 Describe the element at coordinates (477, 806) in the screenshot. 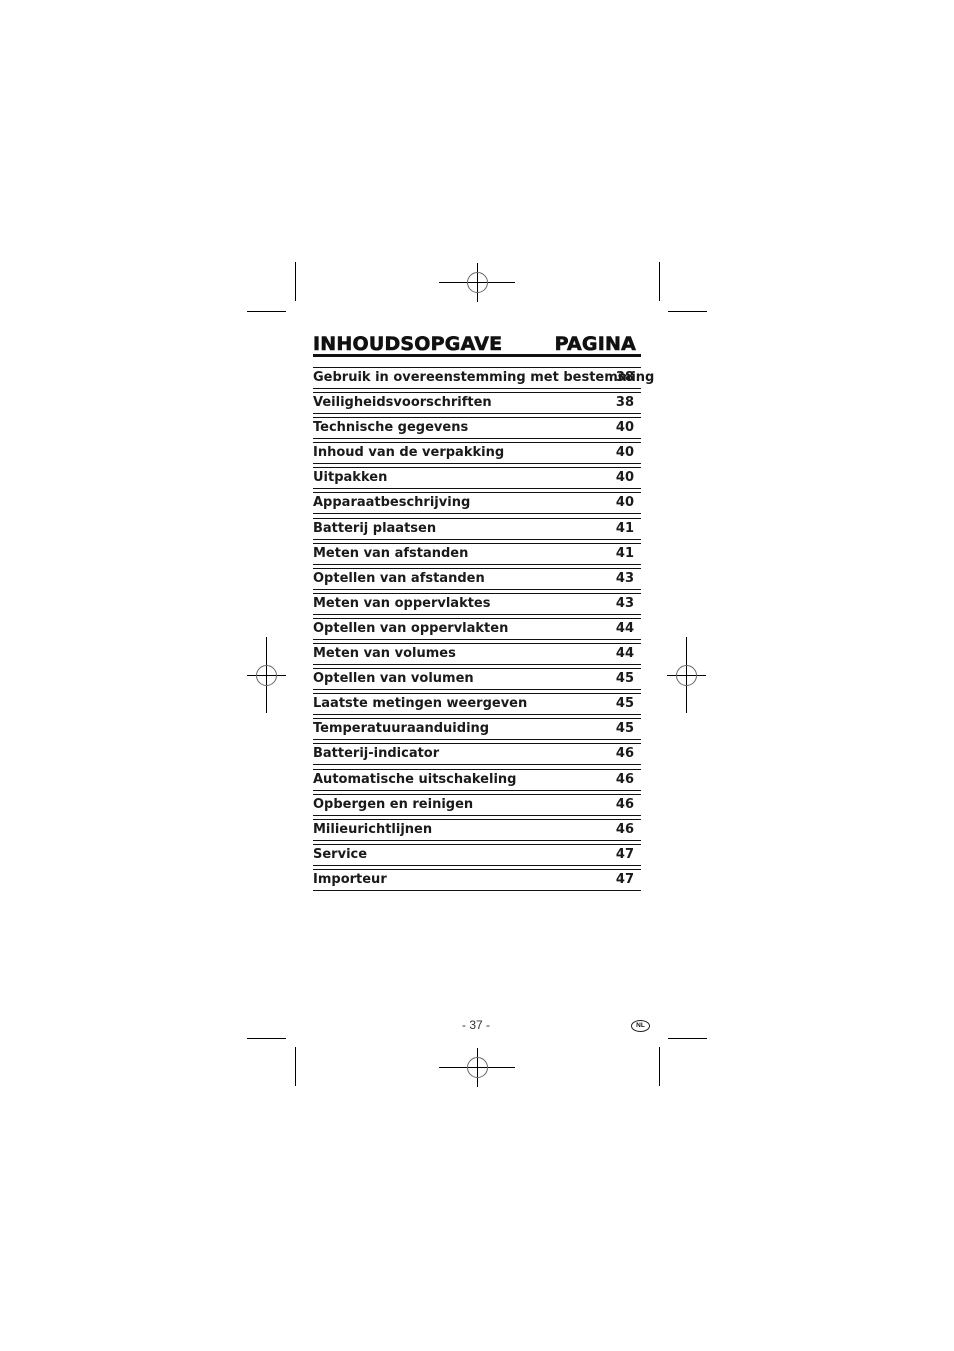

I see `toc-entry: Opbergen en reinigen 46` at that location.